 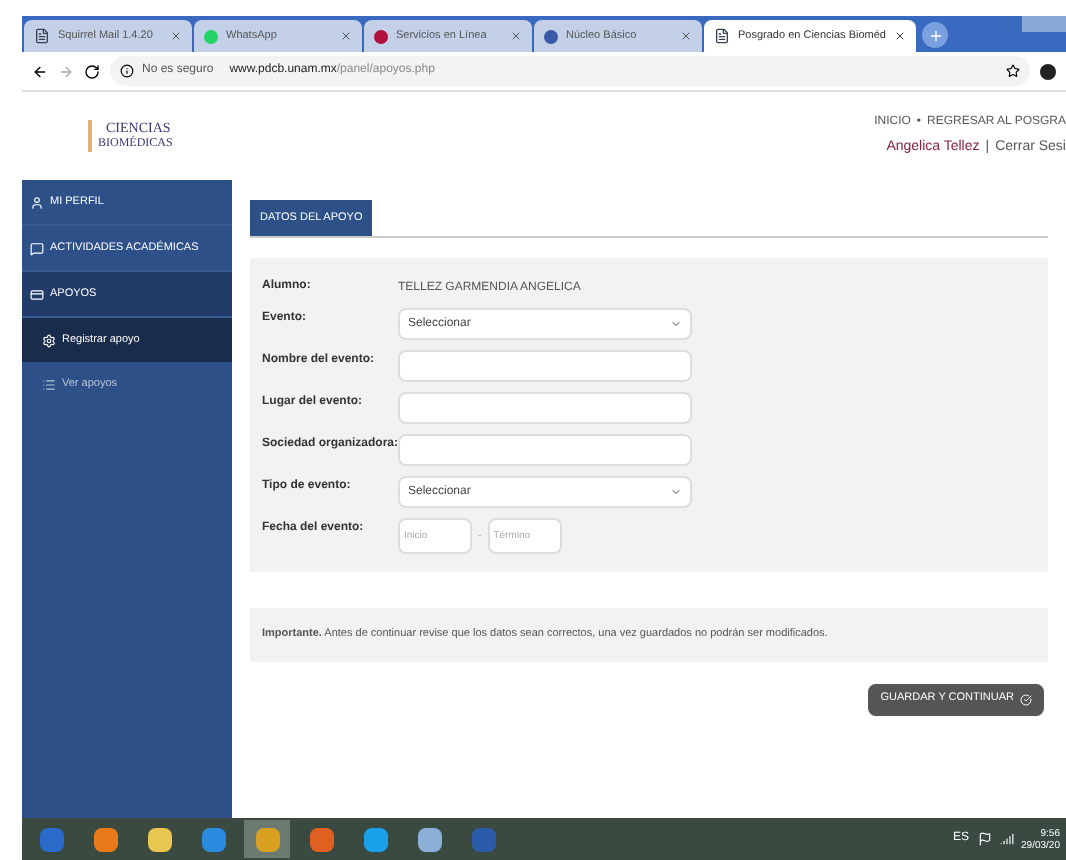 What do you see at coordinates (1048, 71) in the screenshot?
I see `profile-avatar` at bounding box center [1048, 71].